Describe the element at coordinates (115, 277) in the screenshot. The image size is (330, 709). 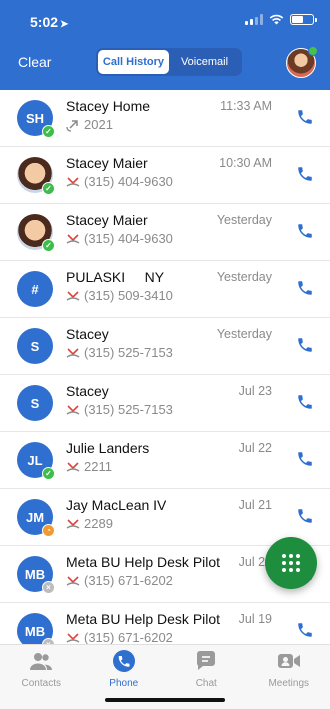
I see `contact-name: PULASKI NY` at that location.